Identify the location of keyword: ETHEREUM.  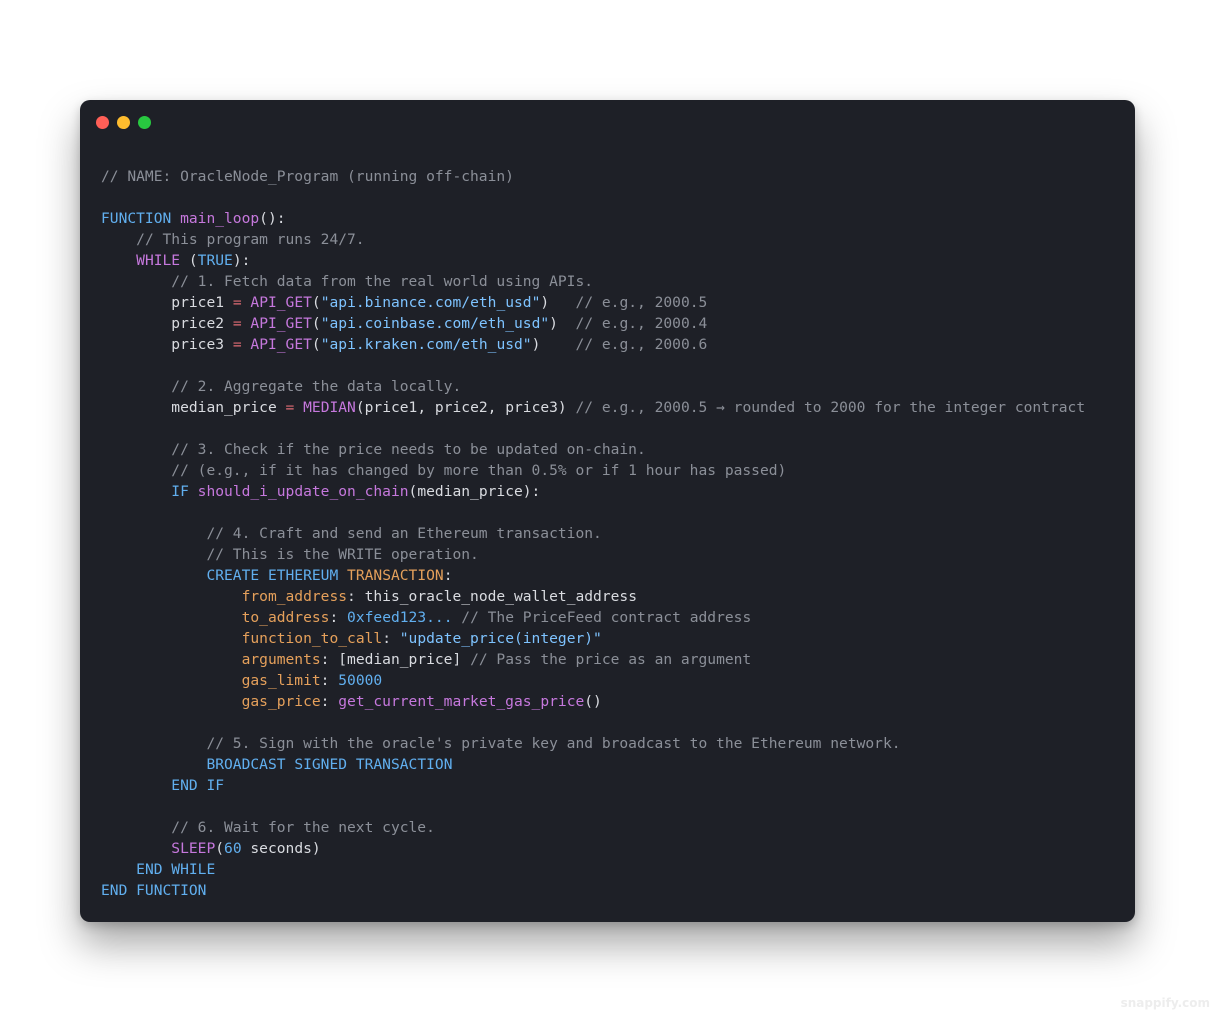
(303, 575).